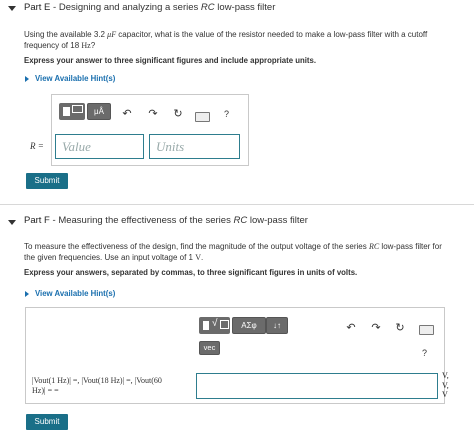 This screenshot has width=474, height=439. Describe the element at coordinates (214, 325) in the screenshot. I see `template-sqrt-button: √` at that location.